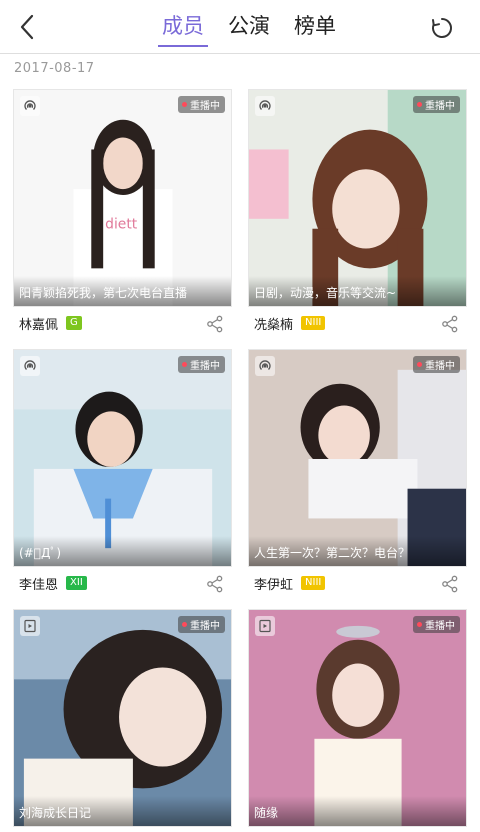 Image resolution: width=480 pixels, height=832 pixels. I want to click on card-photo: 重播中 刘海成长日记, so click(122, 718).